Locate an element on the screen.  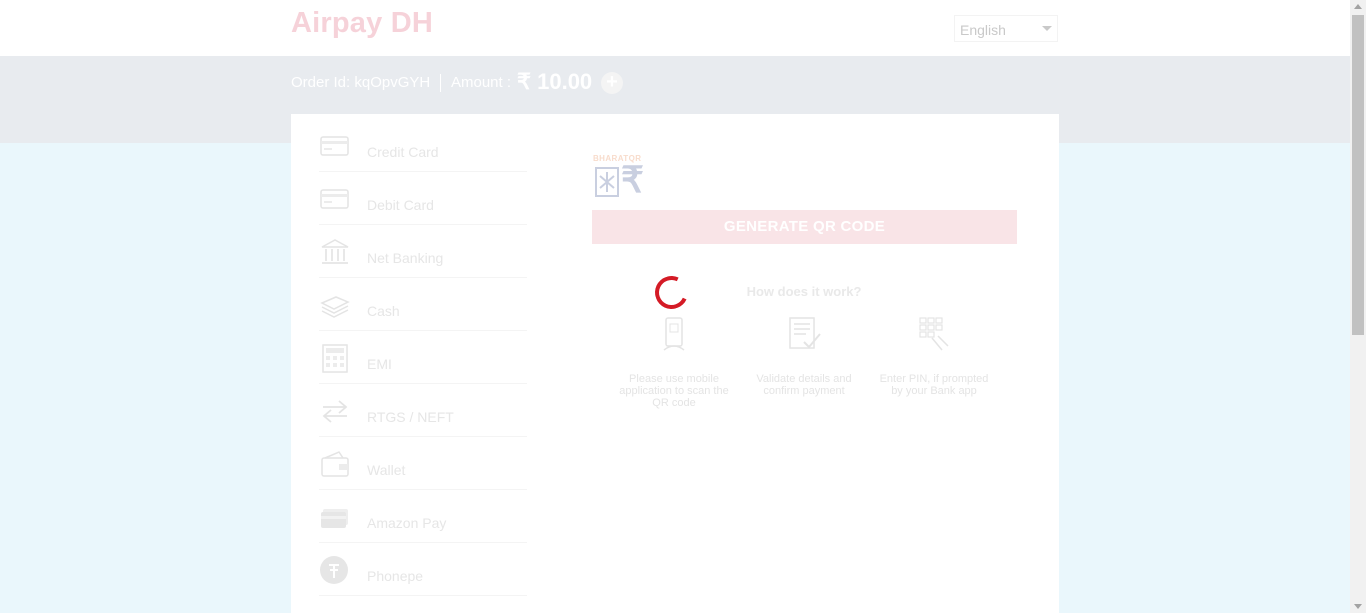
page-scrollbar is located at coordinates (1358, 306).